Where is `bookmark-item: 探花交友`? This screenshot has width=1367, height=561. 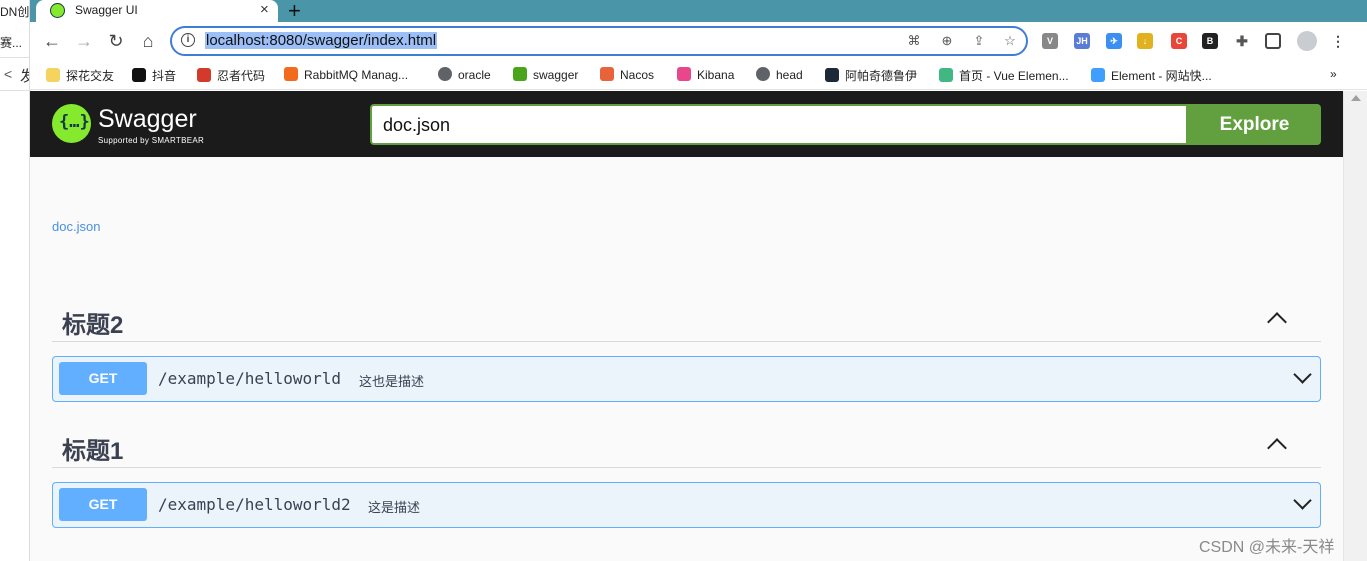
bookmark-item: 探花交友 is located at coordinates (80, 75).